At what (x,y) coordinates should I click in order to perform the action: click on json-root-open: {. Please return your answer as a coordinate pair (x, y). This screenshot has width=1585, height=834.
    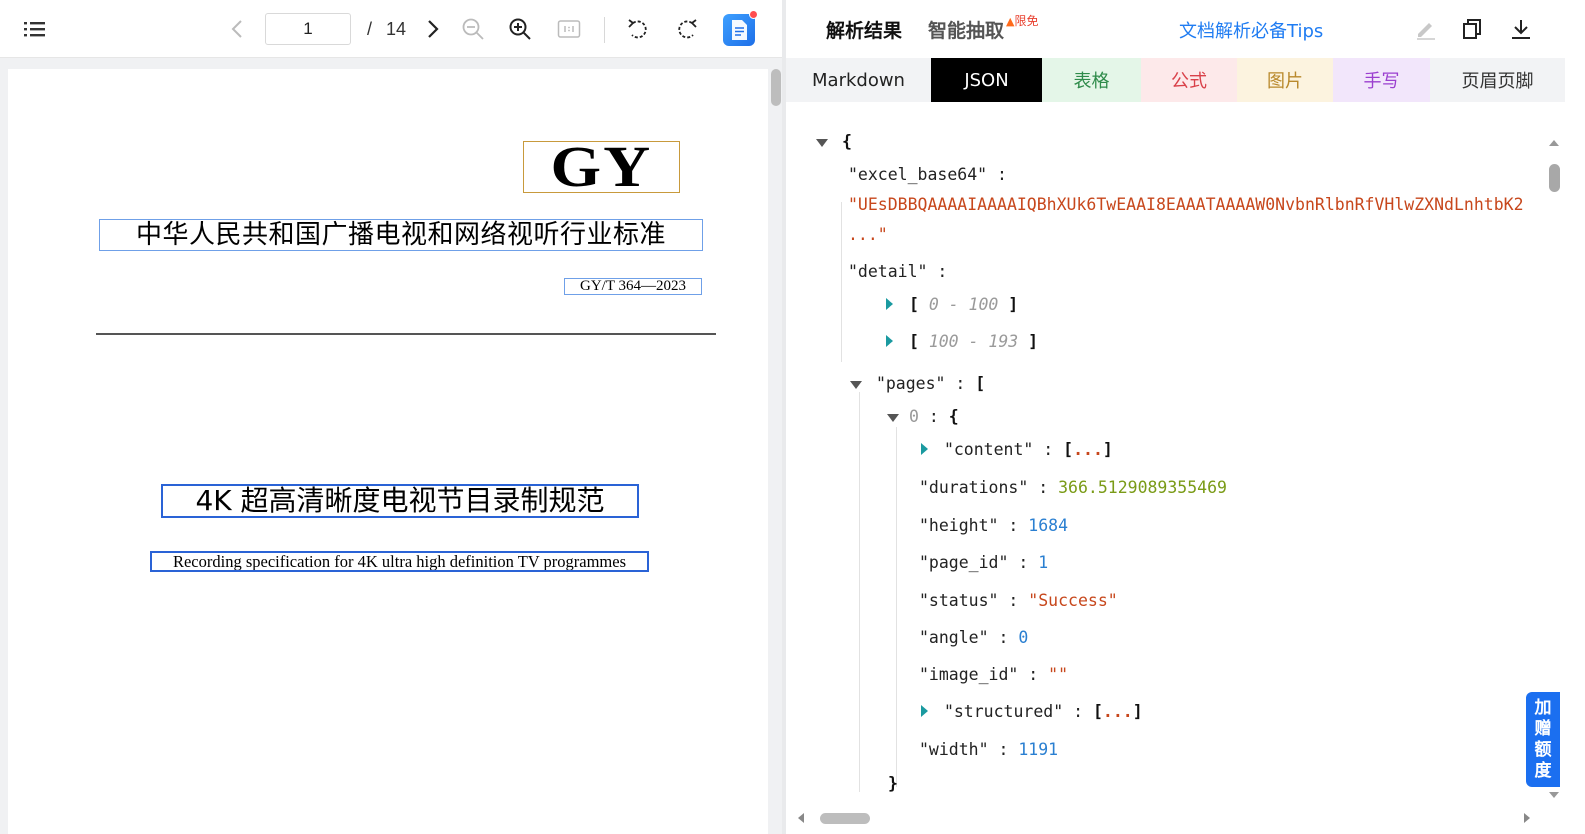
    Looking at the image, I should click on (834, 142).